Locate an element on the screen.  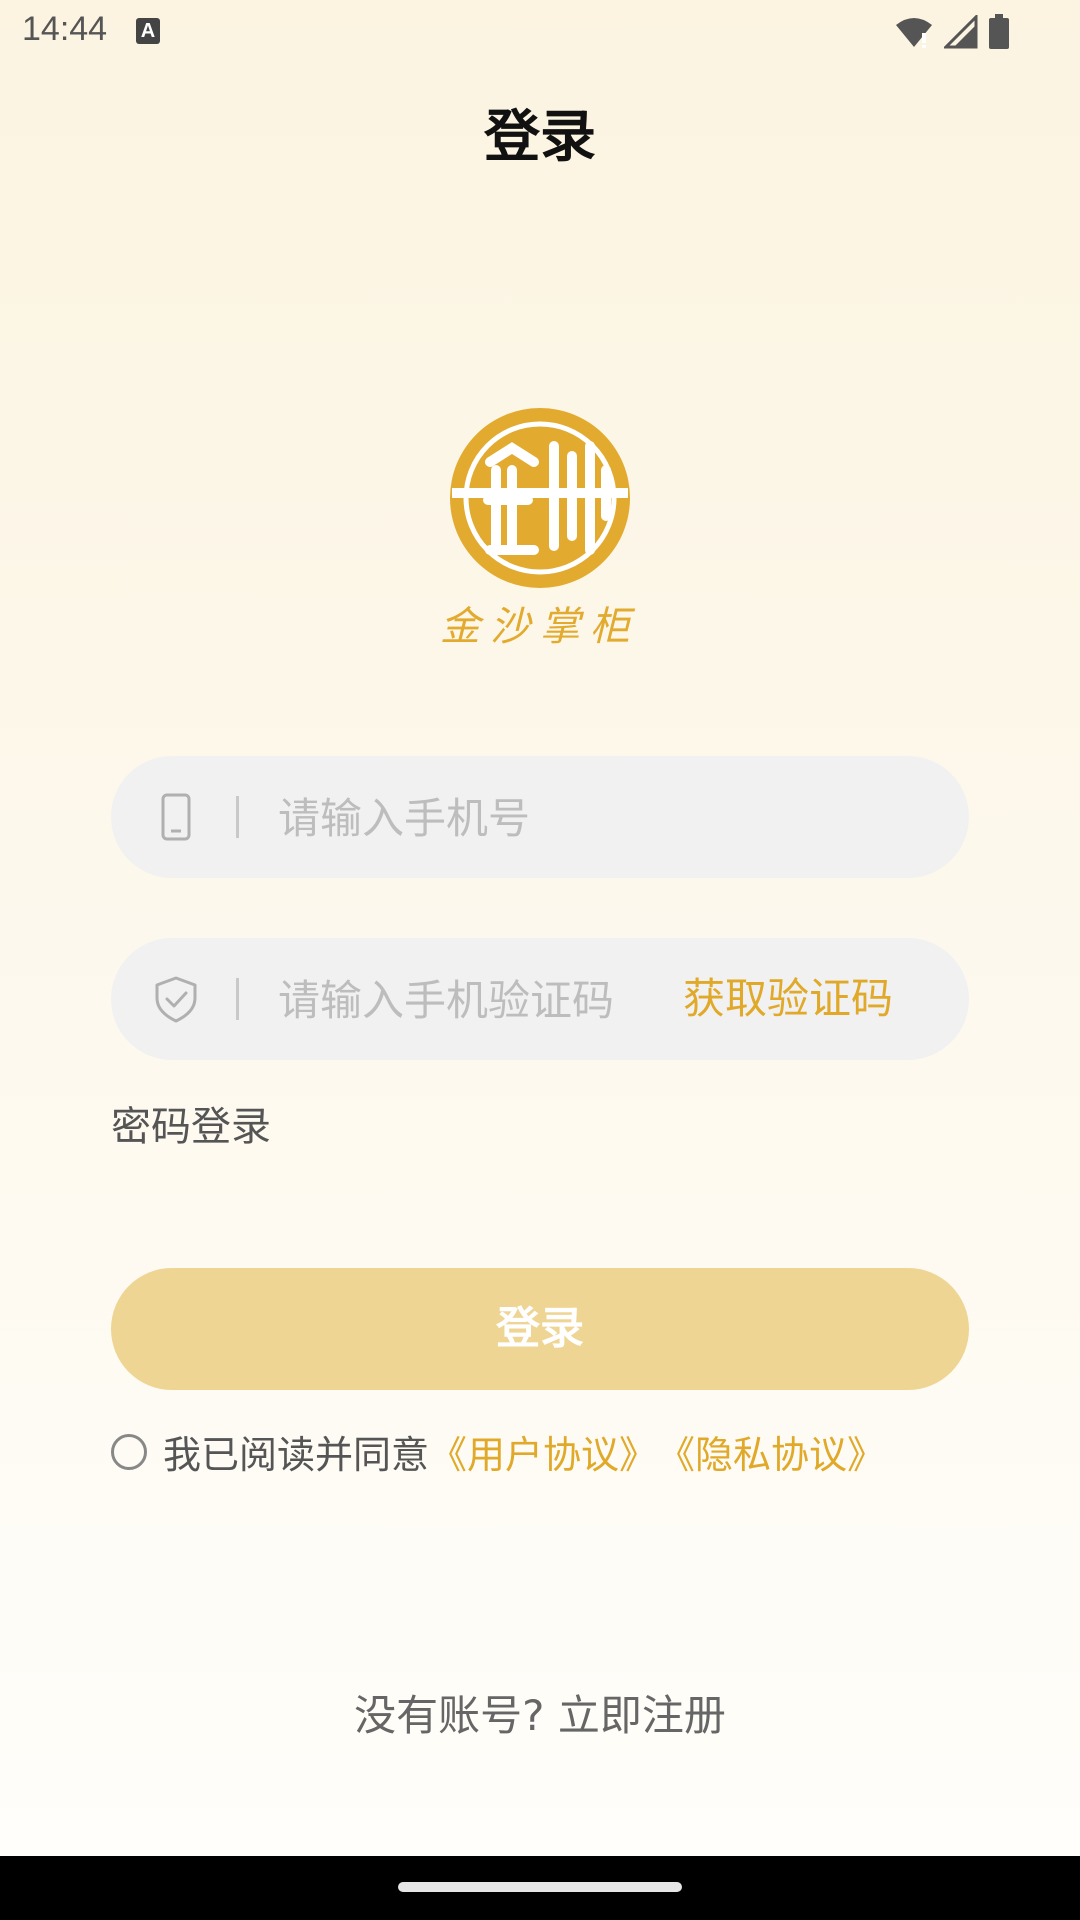
agreement-checkbox is located at coordinates (129, 1451).